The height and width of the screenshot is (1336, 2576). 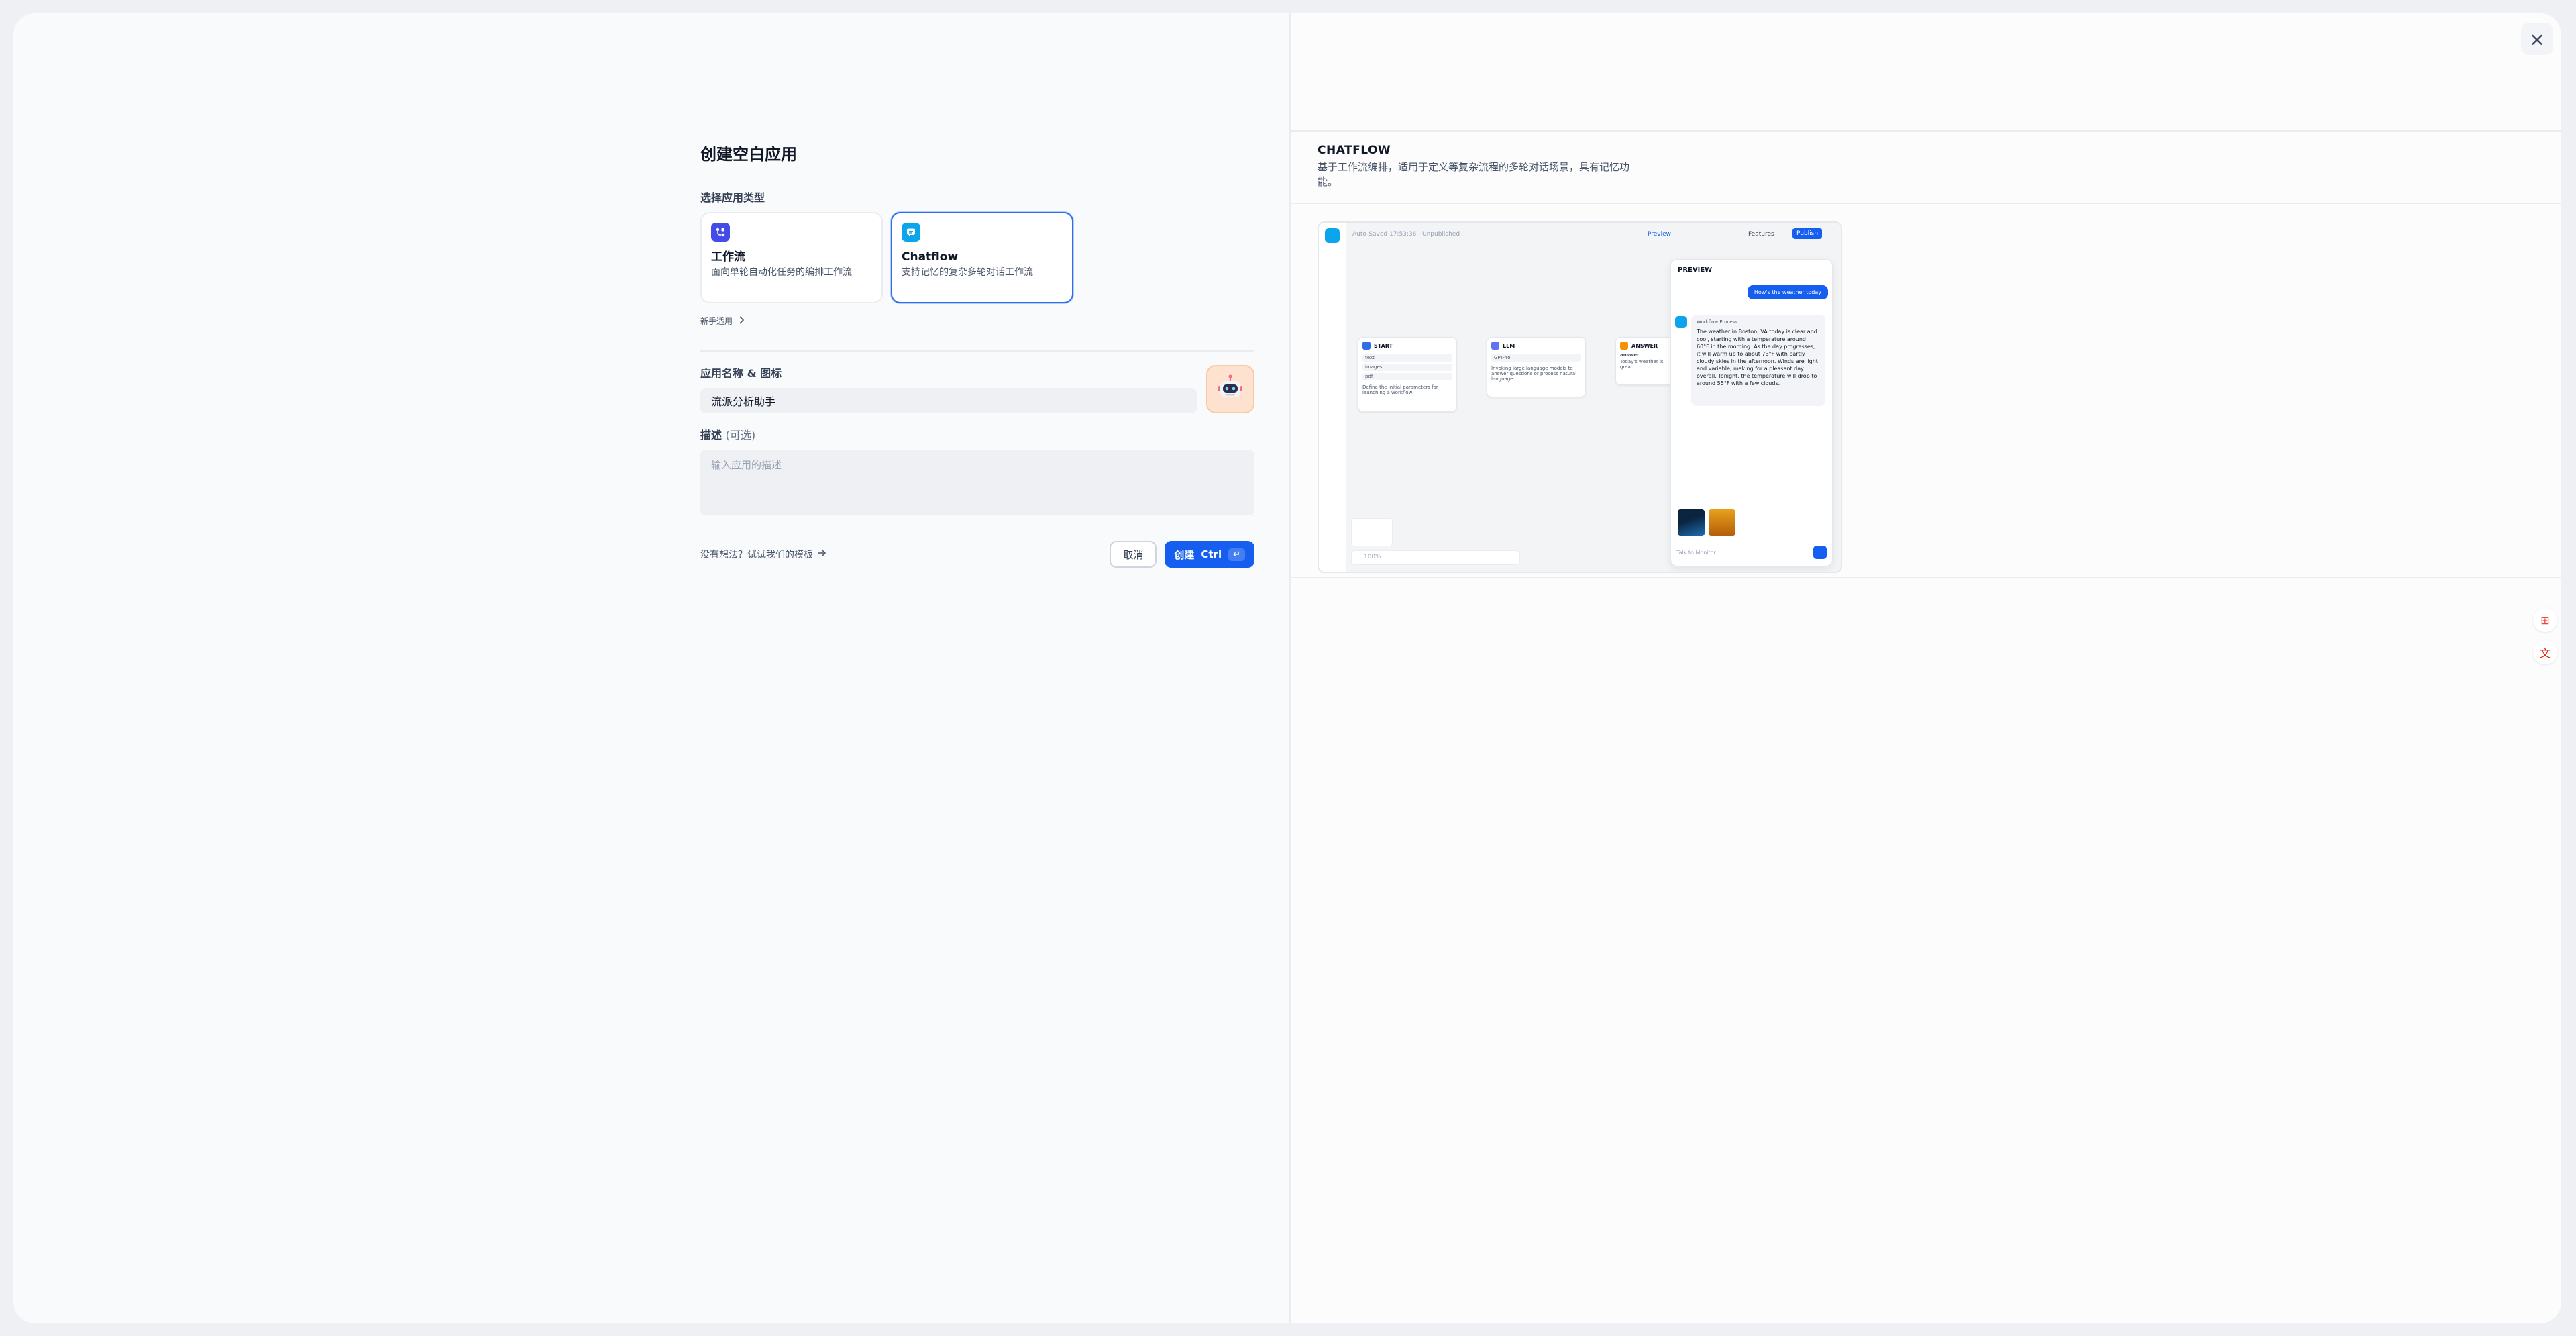 What do you see at coordinates (720, 232) in the screenshot?
I see `workflow-icon` at bounding box center [720, 232].